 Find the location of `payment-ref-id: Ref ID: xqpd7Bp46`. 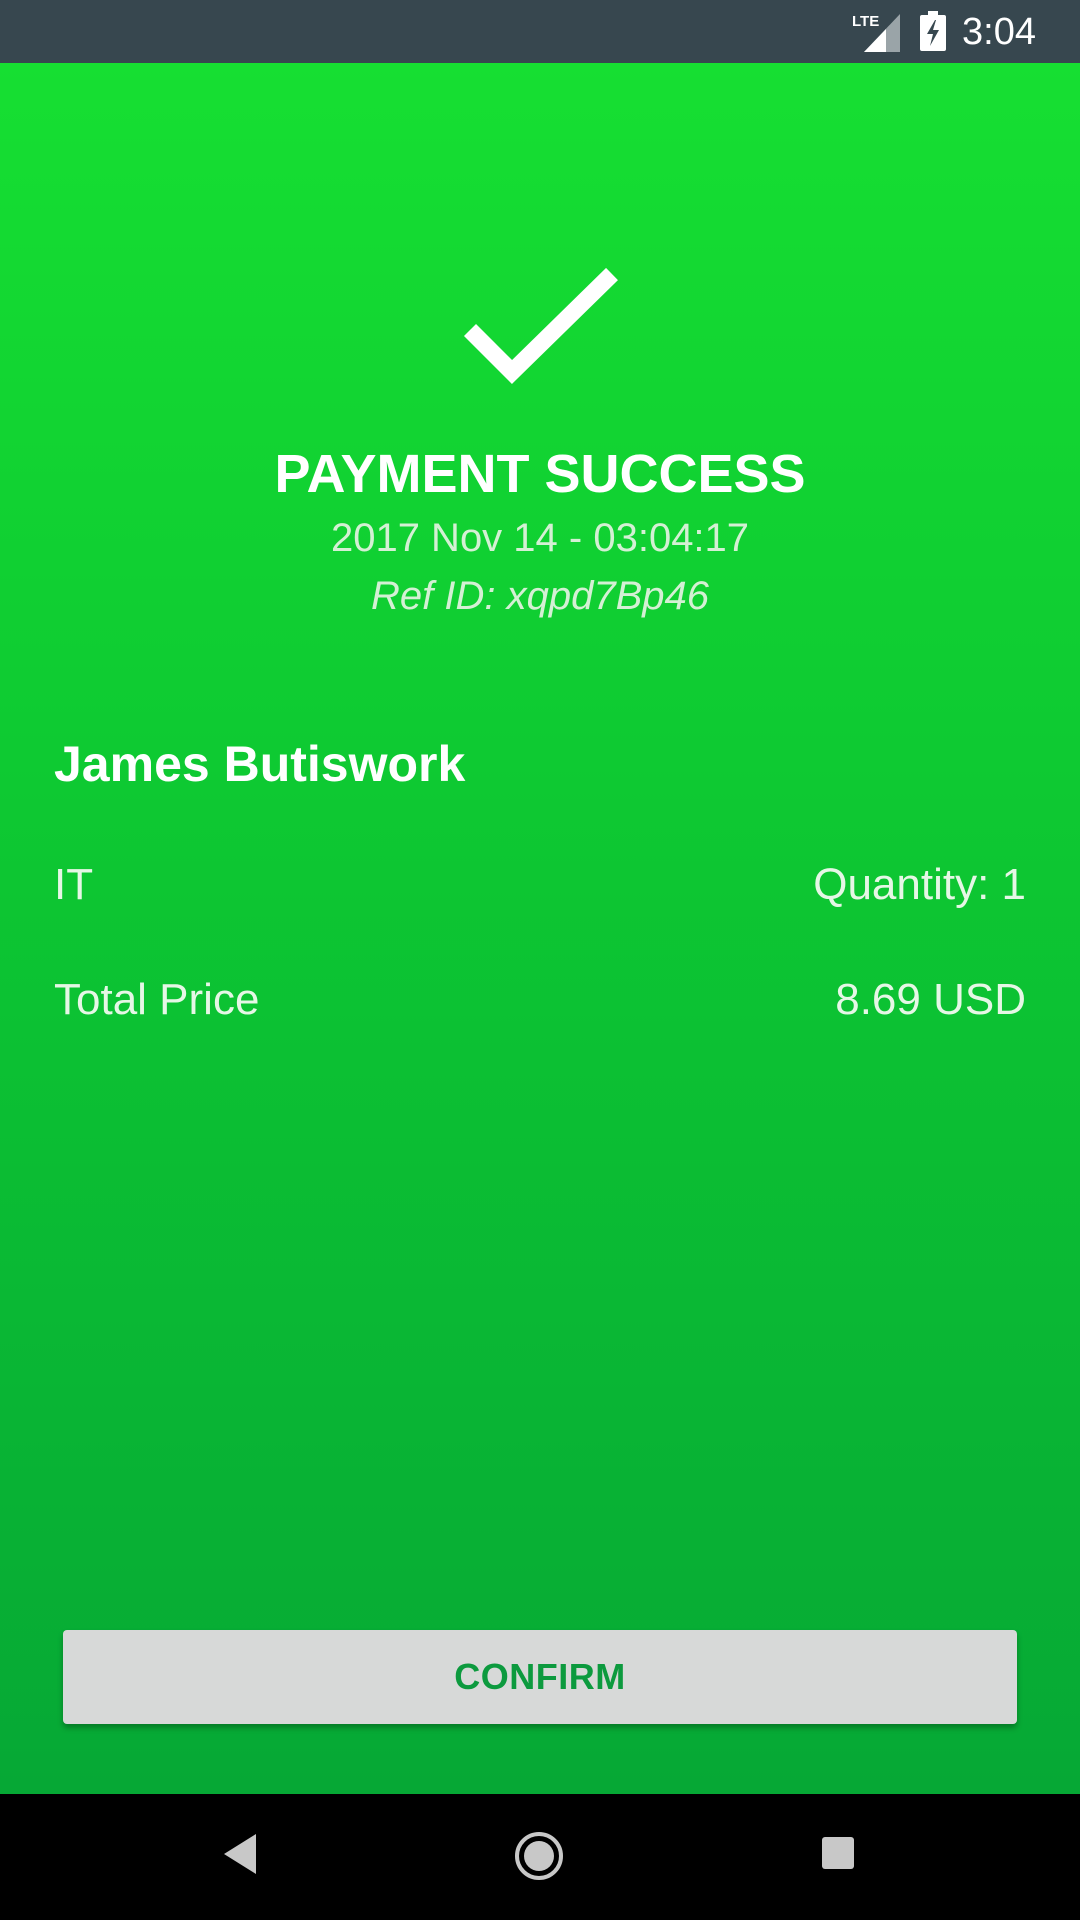

payment-ref-id: Ref ID: xqpd7Bp46 is located at coordinates (540, 596).